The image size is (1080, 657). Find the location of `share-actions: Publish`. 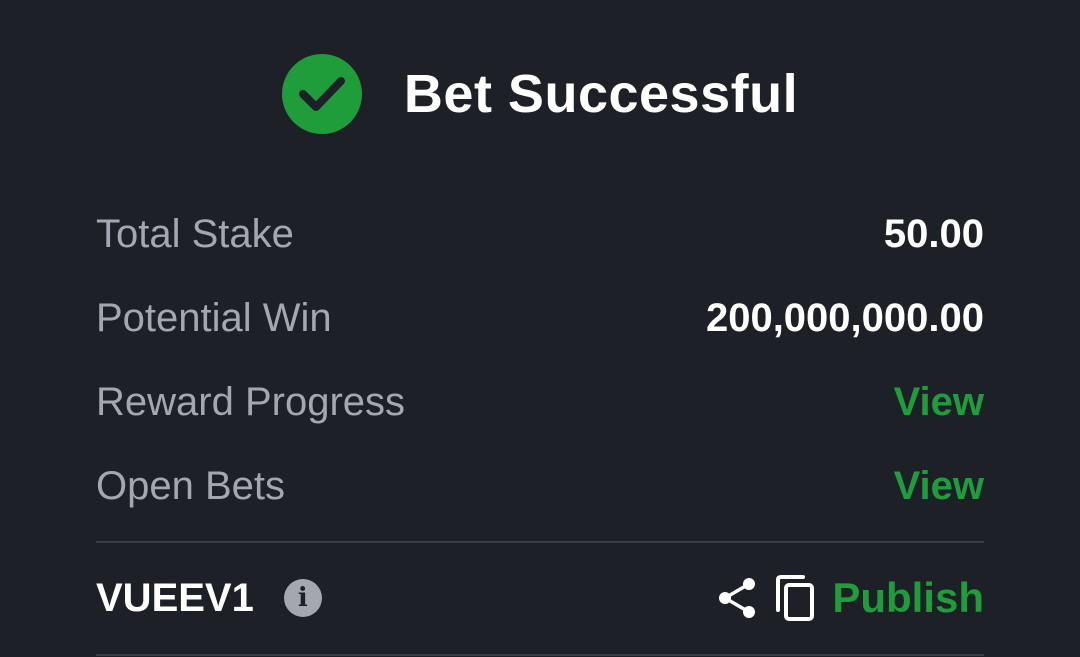

share-actions: Publish is located at coordinates (850, 598).